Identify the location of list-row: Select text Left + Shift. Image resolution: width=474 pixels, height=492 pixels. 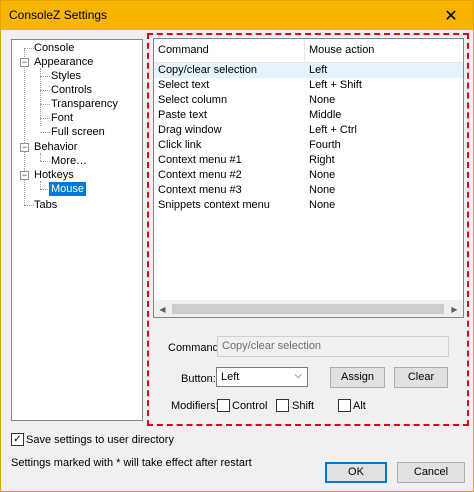
(308, 85).